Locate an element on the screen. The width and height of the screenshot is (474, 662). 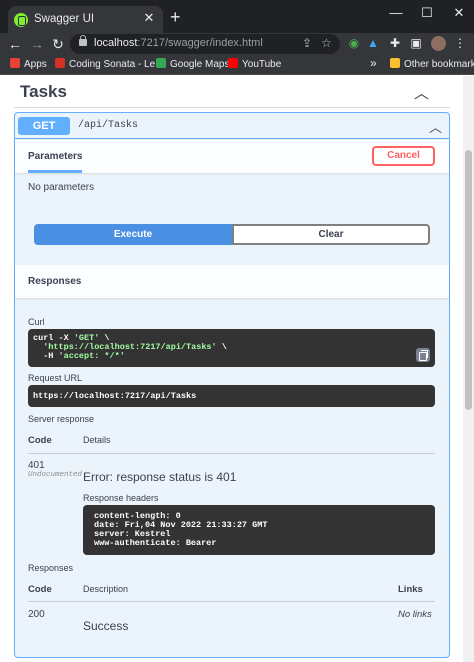
maximize-button: ☐ is located at coordinates (427, 13).